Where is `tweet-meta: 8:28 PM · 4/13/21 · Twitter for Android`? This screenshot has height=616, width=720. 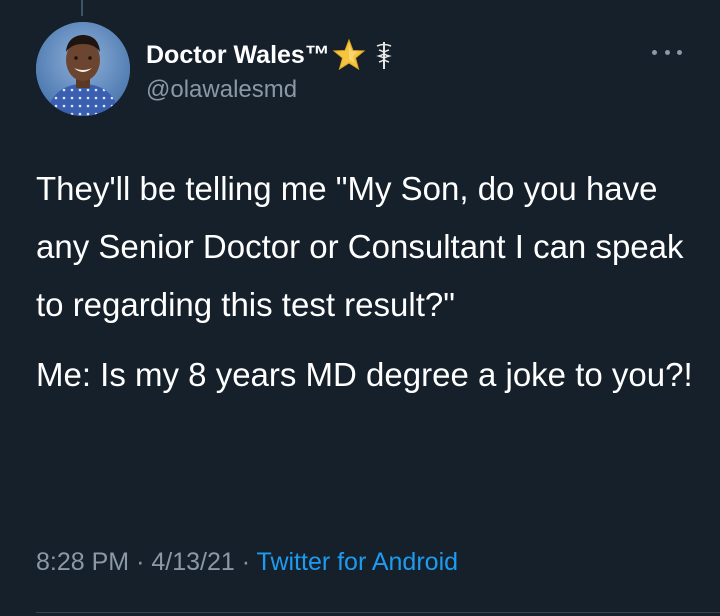 tweet-meta: 8:28 PM · 4/13/21 · Twitter for Android is located at coordinates (247, 562).